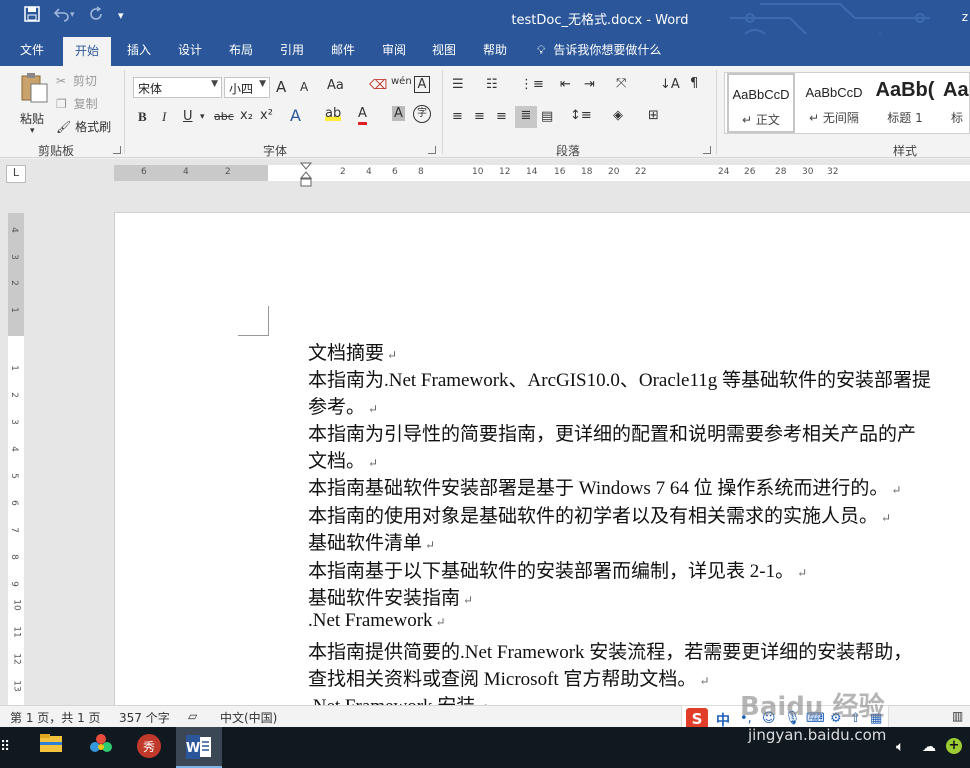  What do you see at coordinates (16, 174) in the screenshot?
I see `tab-selector: L` at bounding box center [16, 174].